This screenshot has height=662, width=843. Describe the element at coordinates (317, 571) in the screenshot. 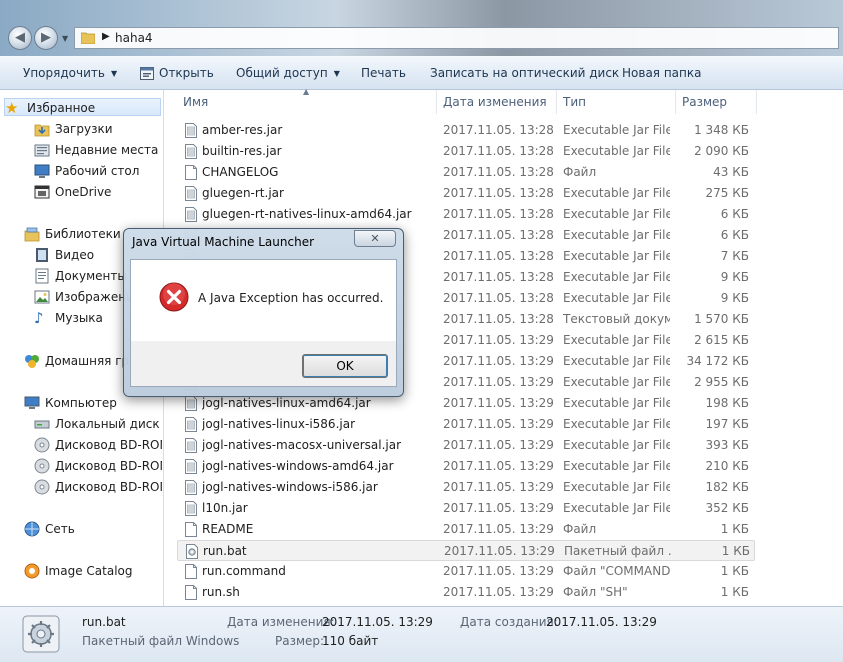

I see `file-name: run.command` at that location.